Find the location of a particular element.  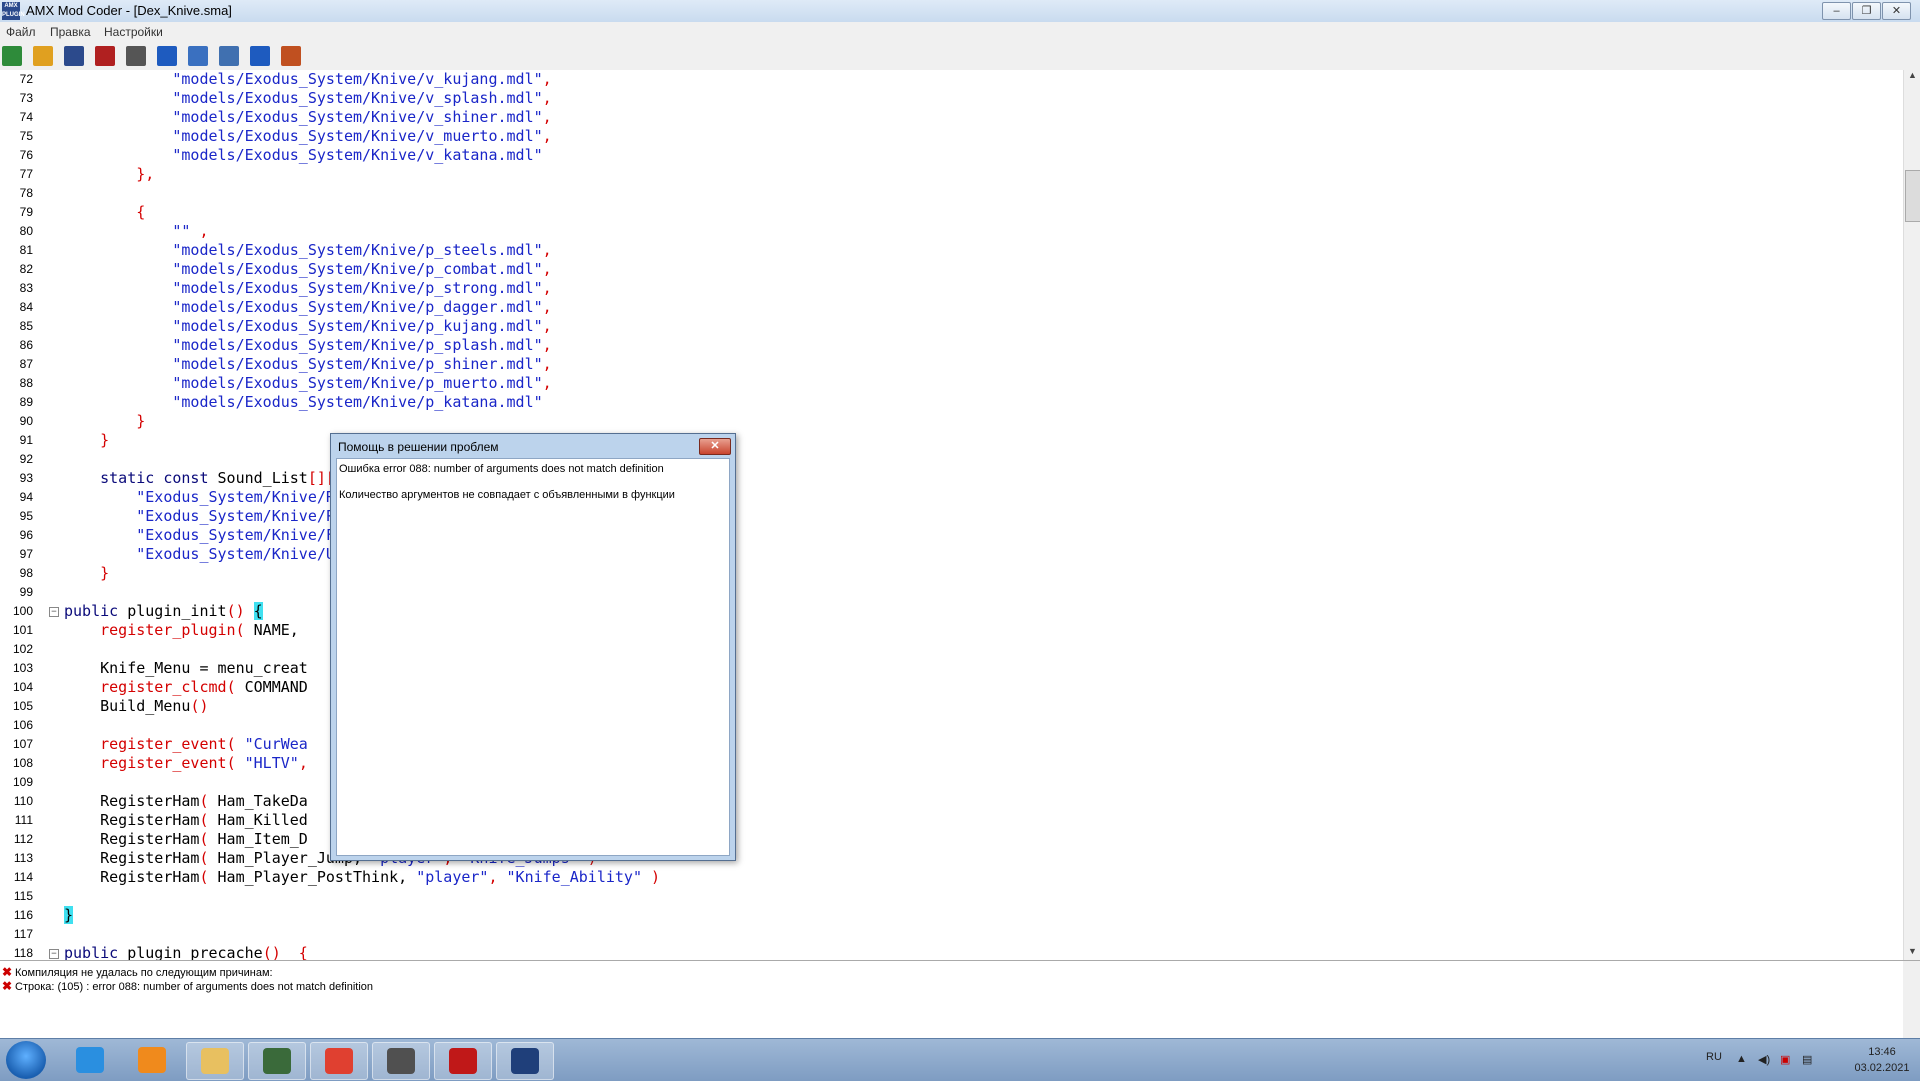

dialog-close-button: ✕ is located at coordinates (715, 446).